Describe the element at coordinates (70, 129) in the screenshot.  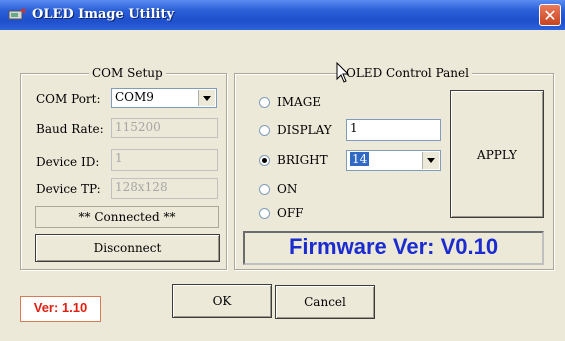
I see `baud-rate-label: Baud Rate:` at that location.